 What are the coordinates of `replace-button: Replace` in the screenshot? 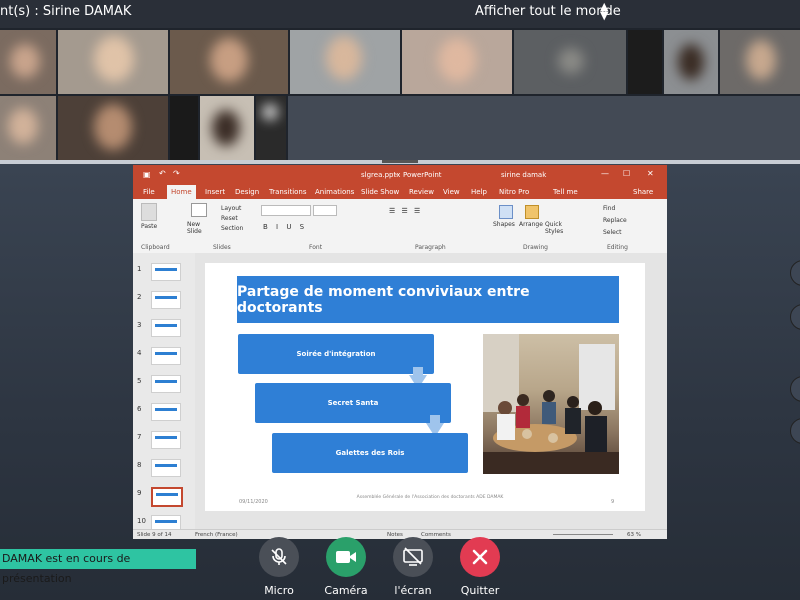 It's located at (615, 220).